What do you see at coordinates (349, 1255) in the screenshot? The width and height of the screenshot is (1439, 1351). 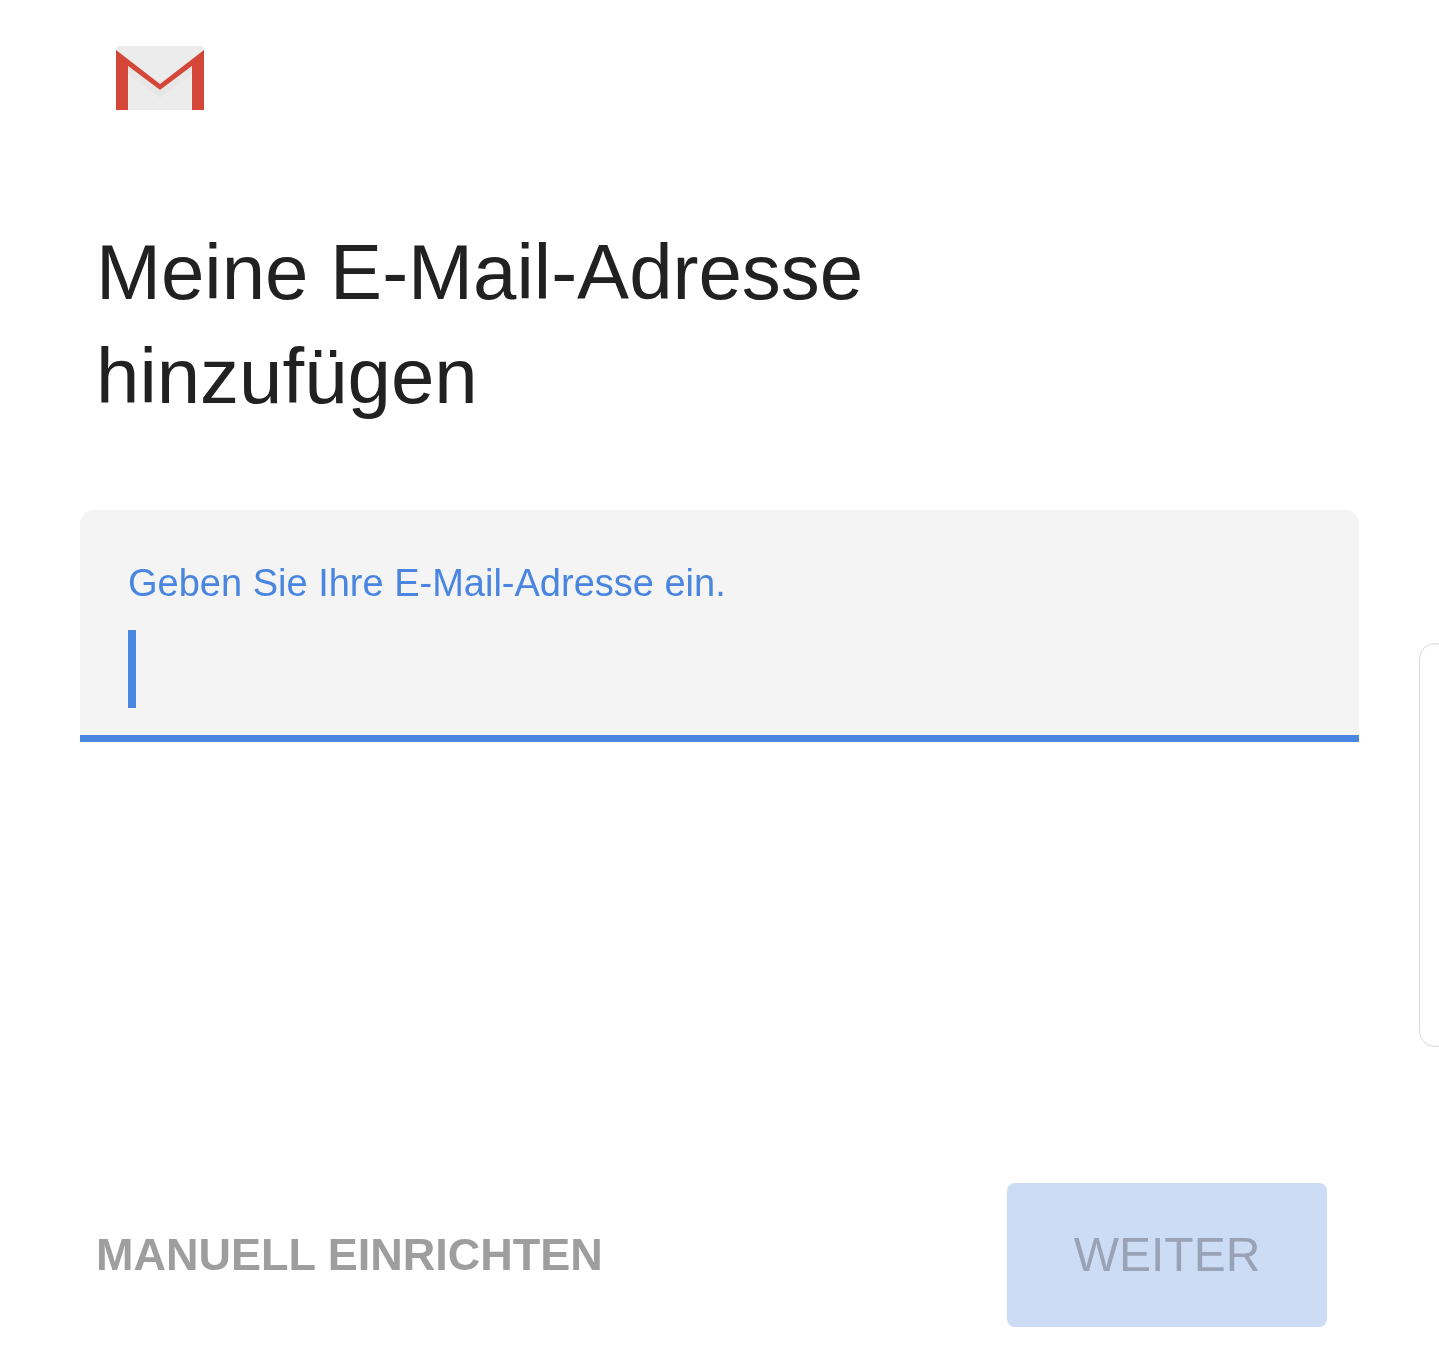 I see `manual-setup-button: MANUELL EINRICHTEN` at bounding box center [349, 1255].